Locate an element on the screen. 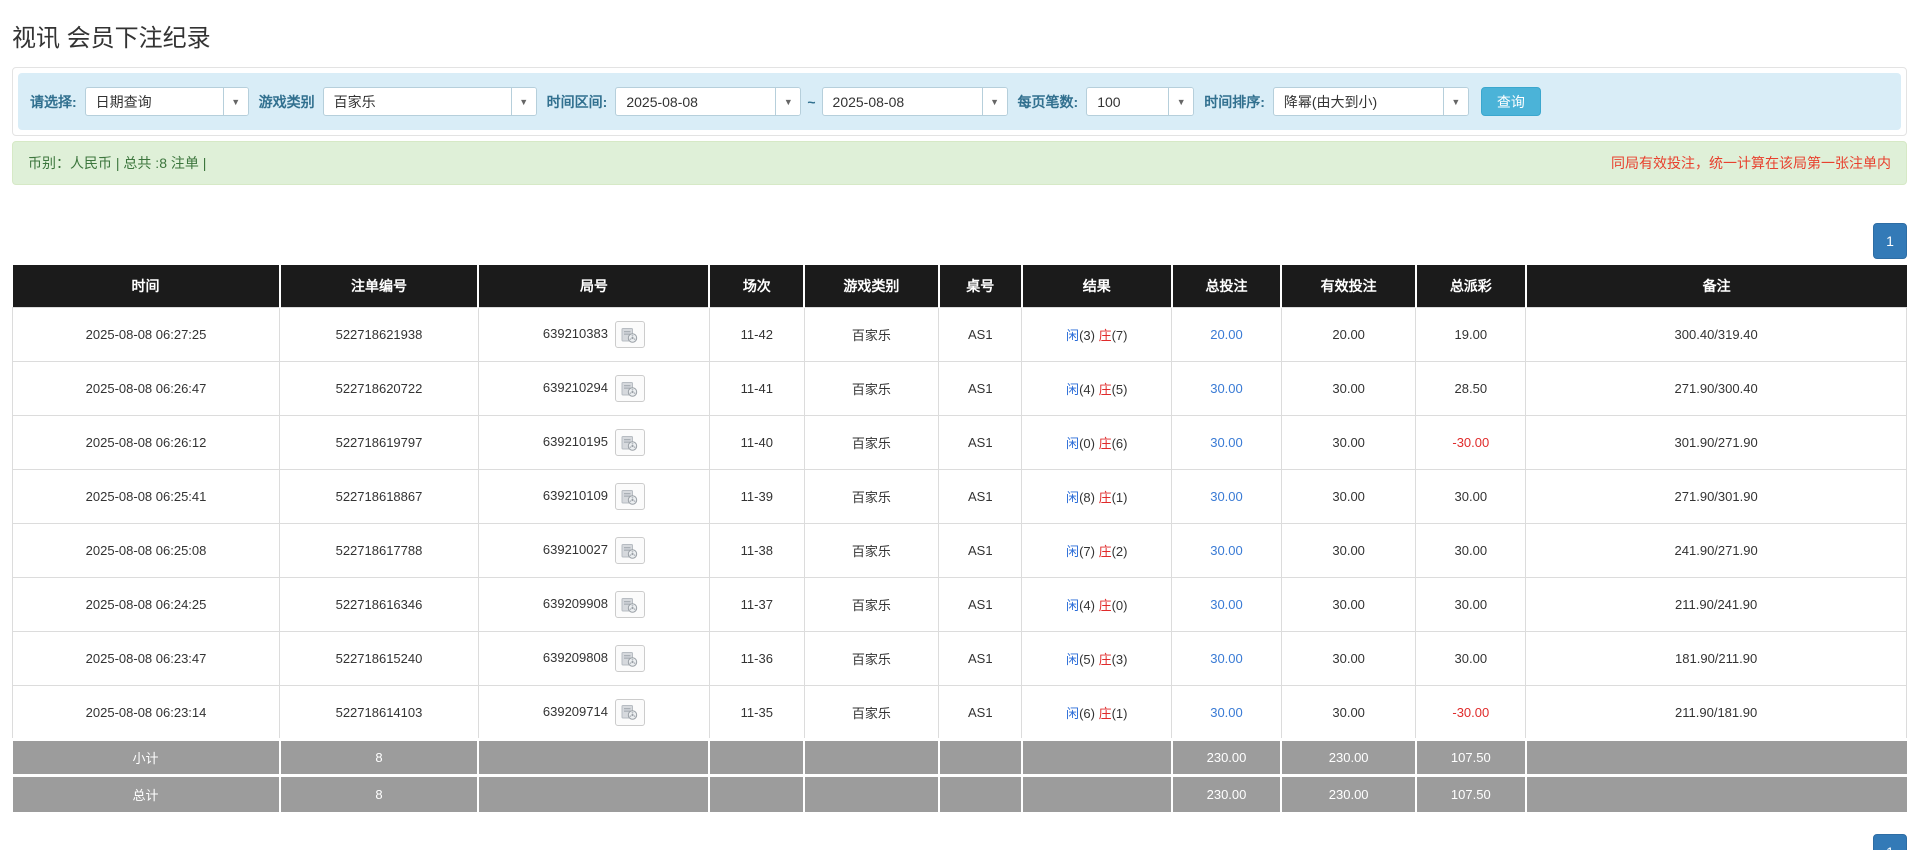 The width and height of the screenshot is (1919, 850). subtotal-payout: 107.50 is located at coordinates (1471, 757).